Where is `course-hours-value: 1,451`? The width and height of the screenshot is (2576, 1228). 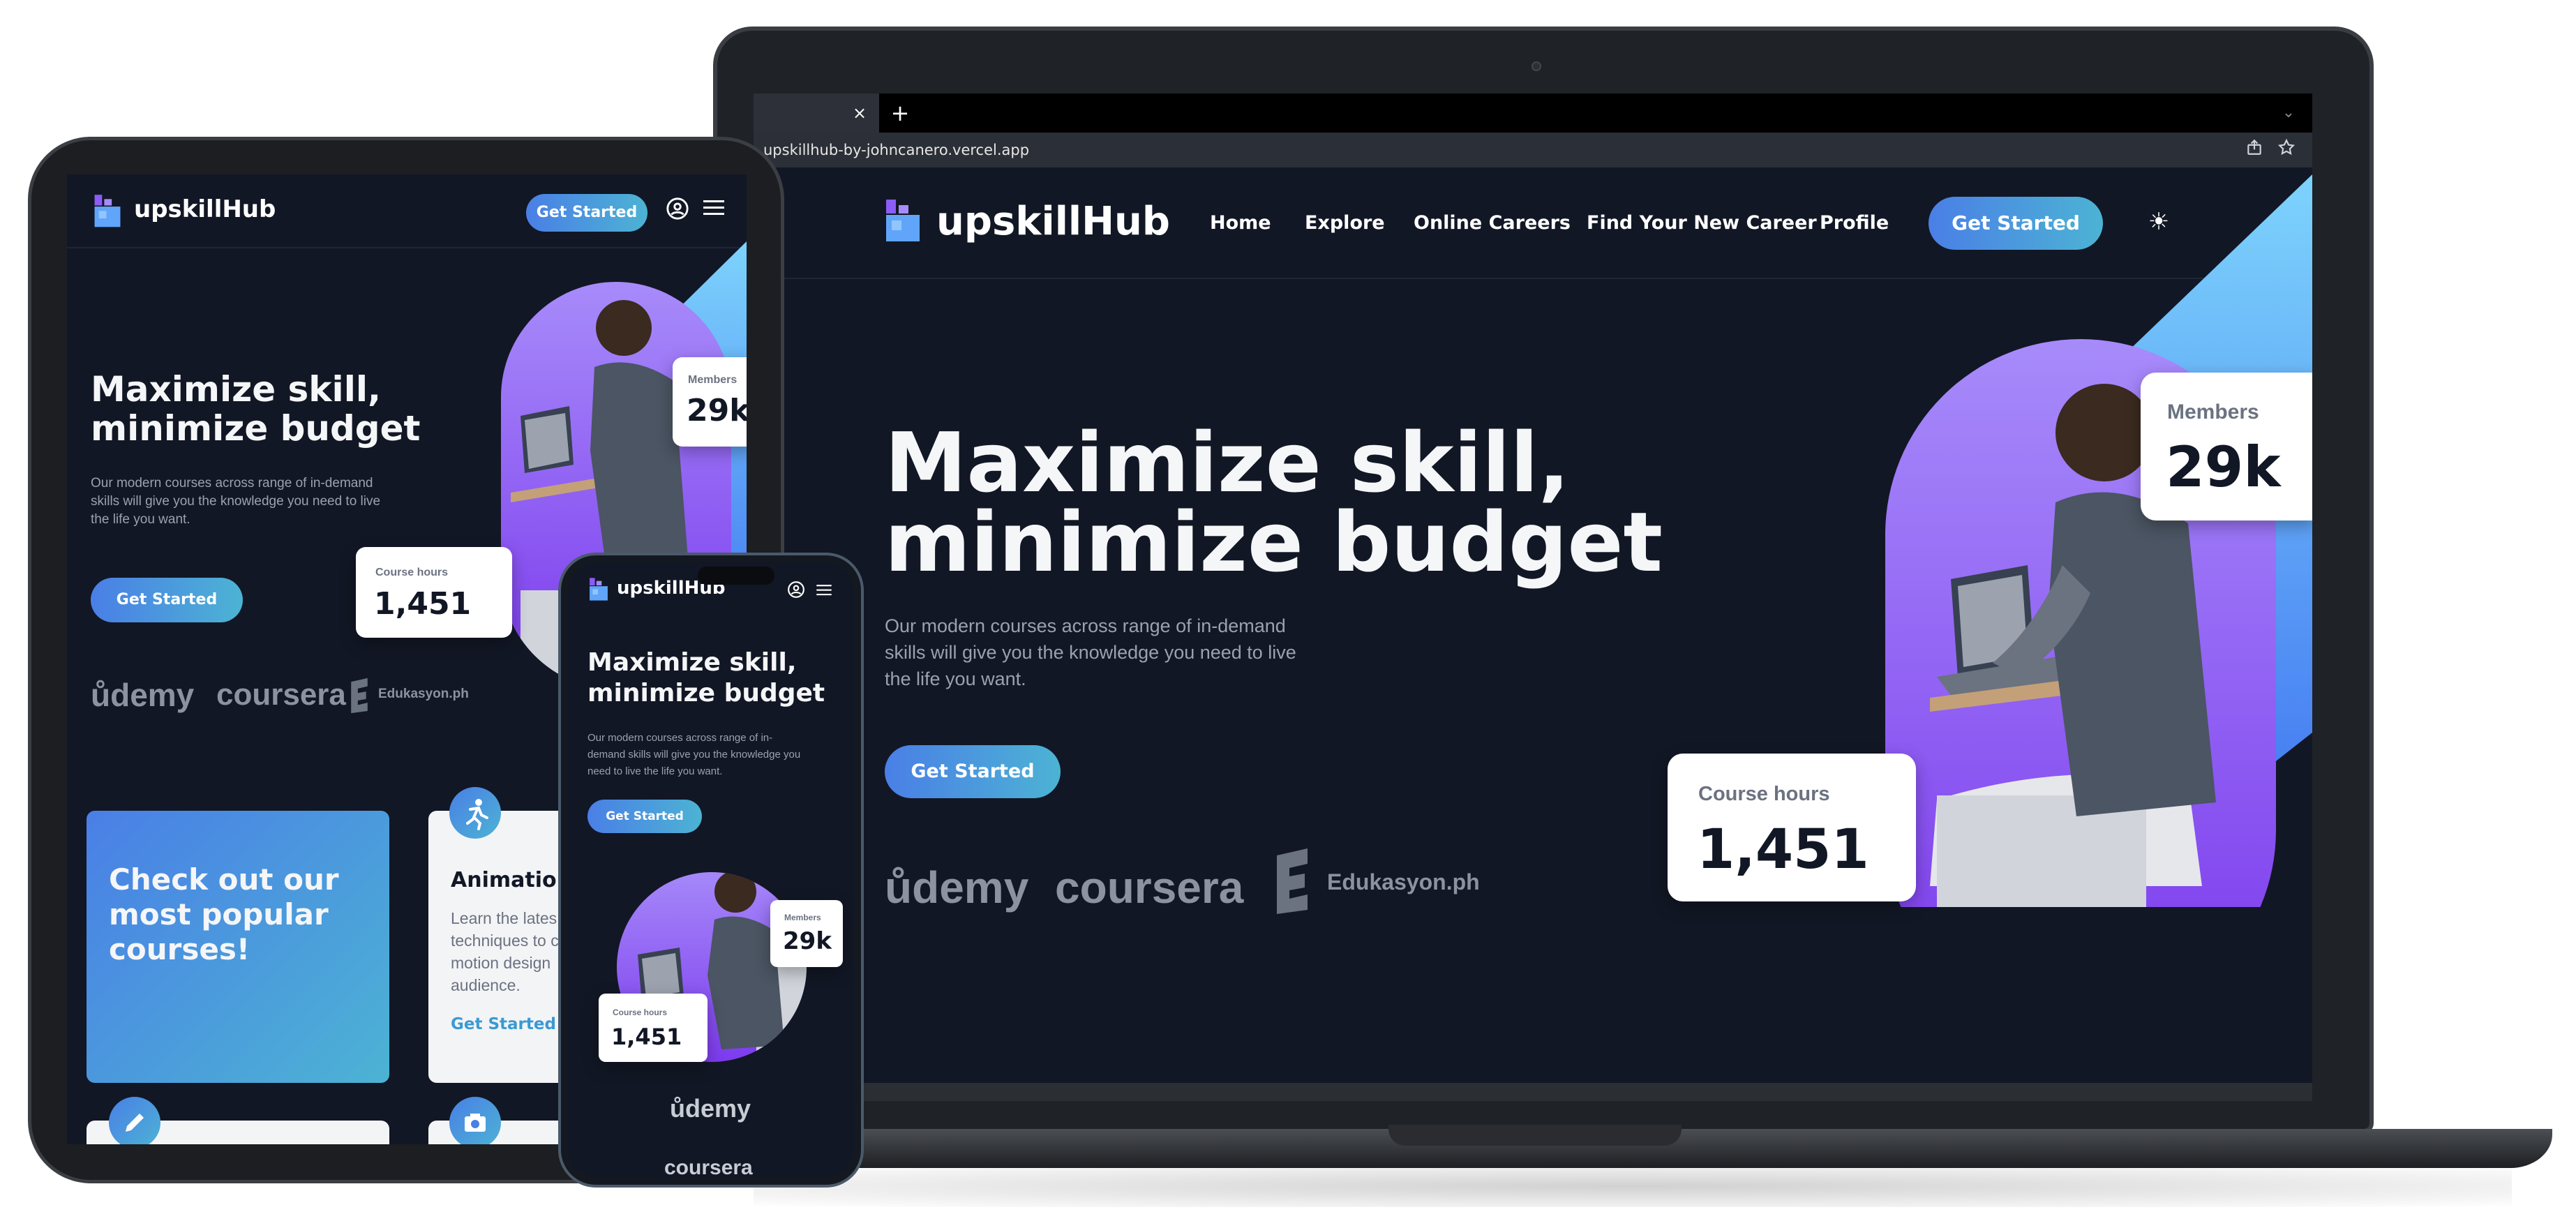
course-hours-value: 1,451 is located at coordinates (1783, 849).